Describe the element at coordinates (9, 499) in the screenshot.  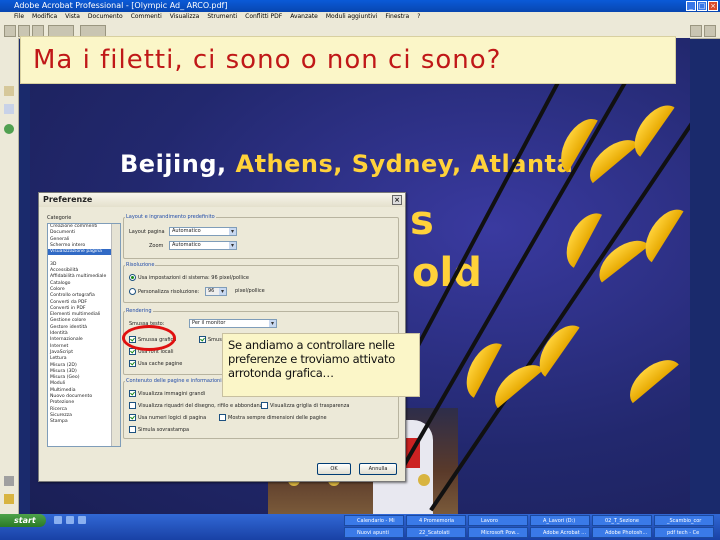
I see `comments-icon` at that location.